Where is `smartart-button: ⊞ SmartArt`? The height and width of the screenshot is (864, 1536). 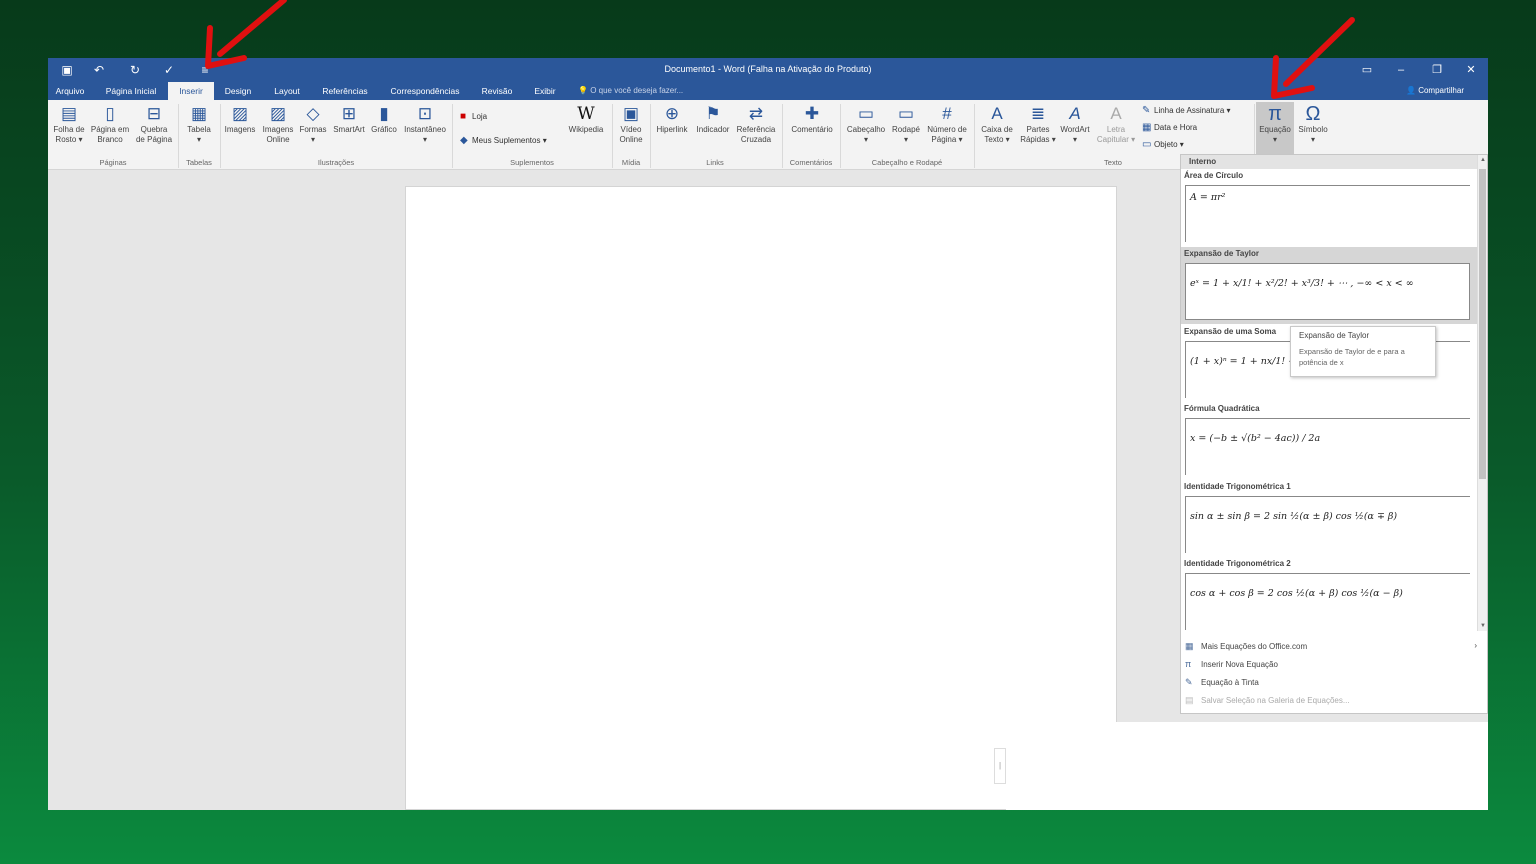
smartart-button: ⊞ SmartArt is located at coordinates (349, 128).